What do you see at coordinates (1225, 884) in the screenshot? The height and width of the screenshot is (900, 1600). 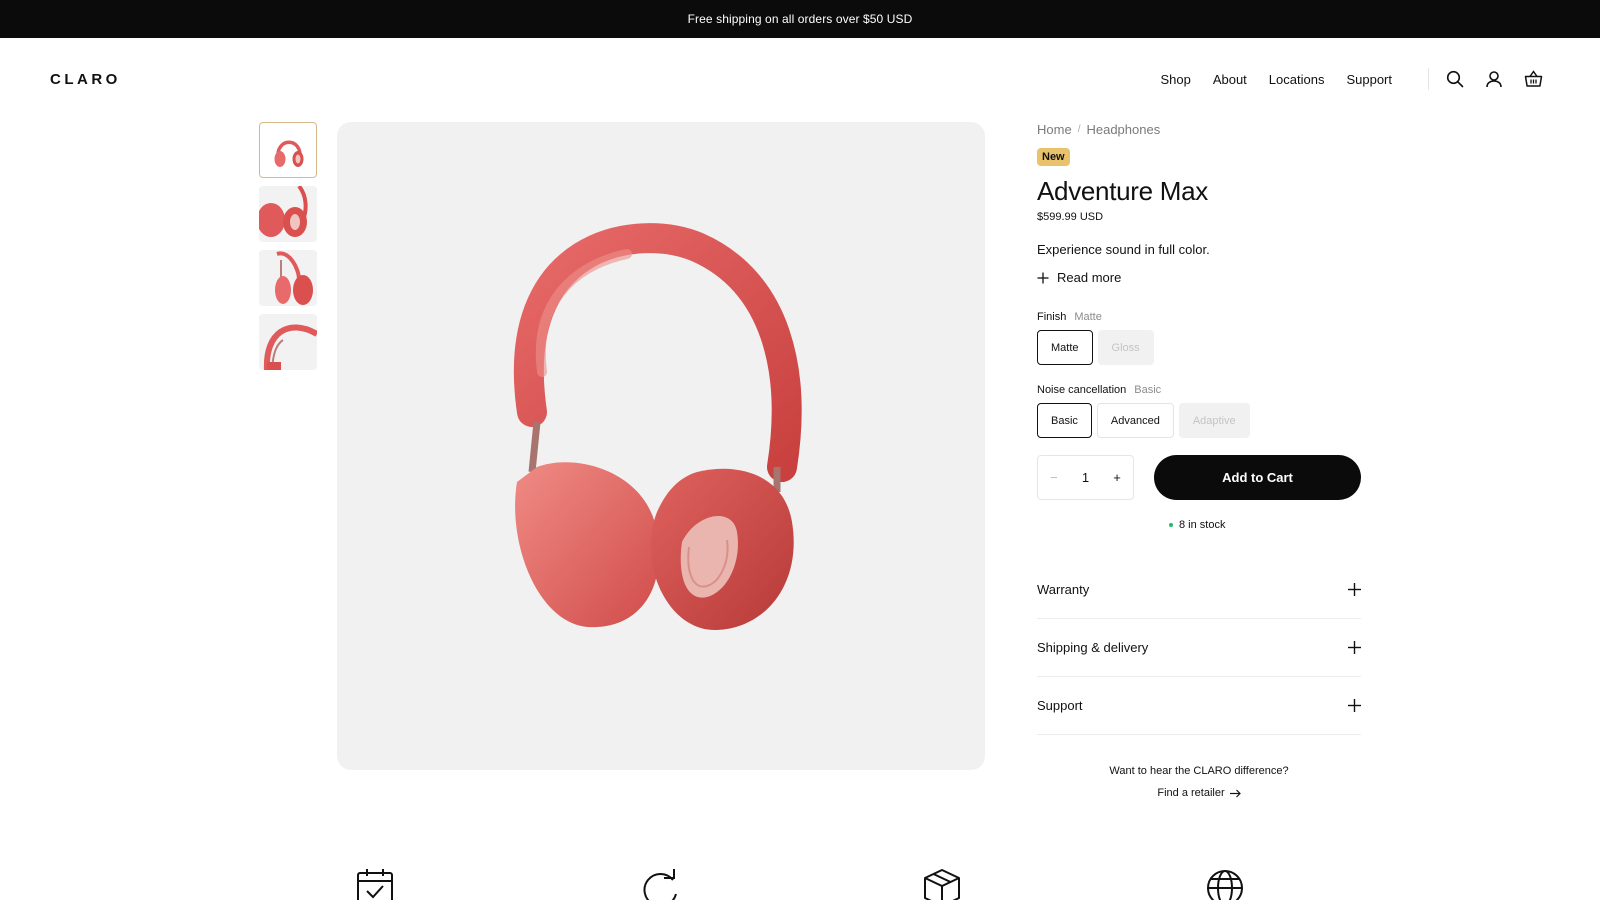 I see `globe-icon` at bounding box center [1225, 884].